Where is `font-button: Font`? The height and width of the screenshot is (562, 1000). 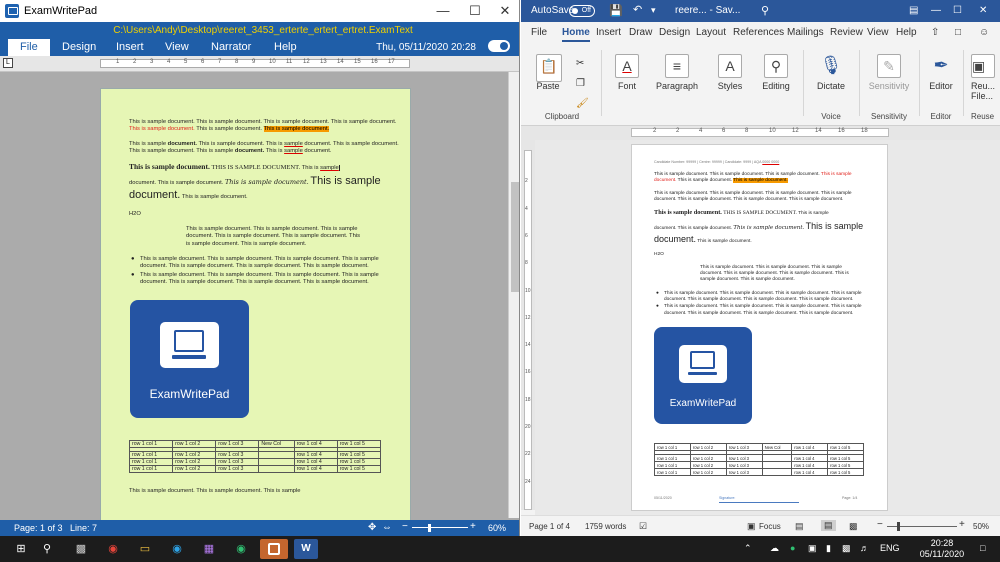 font-button: Font is located at coordinates (627, 86).